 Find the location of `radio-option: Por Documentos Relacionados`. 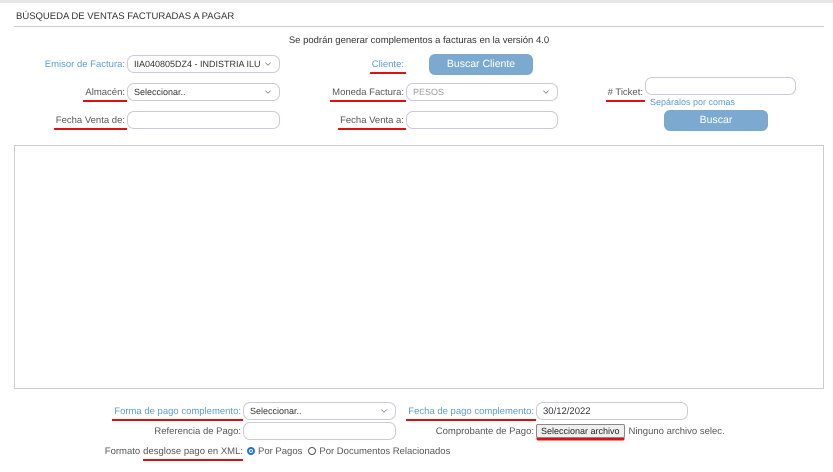

radio-option: Por Documentos Relacionados is located at coordinates (379, 451).